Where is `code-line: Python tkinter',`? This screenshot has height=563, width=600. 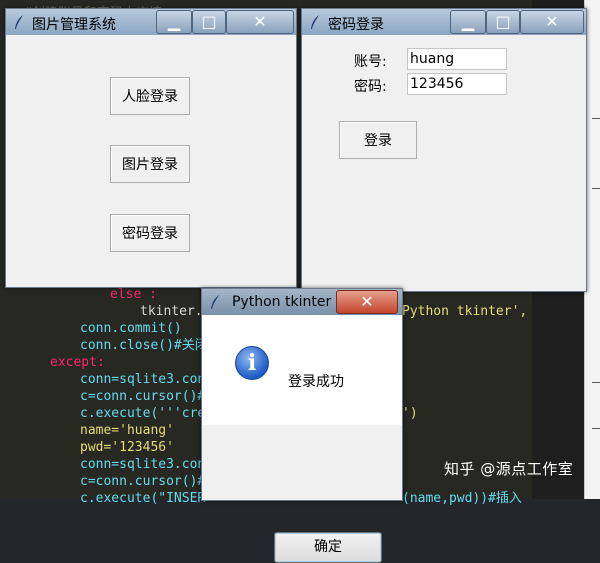
code-line: Python tkinter', is located at coordinates (465, 311).